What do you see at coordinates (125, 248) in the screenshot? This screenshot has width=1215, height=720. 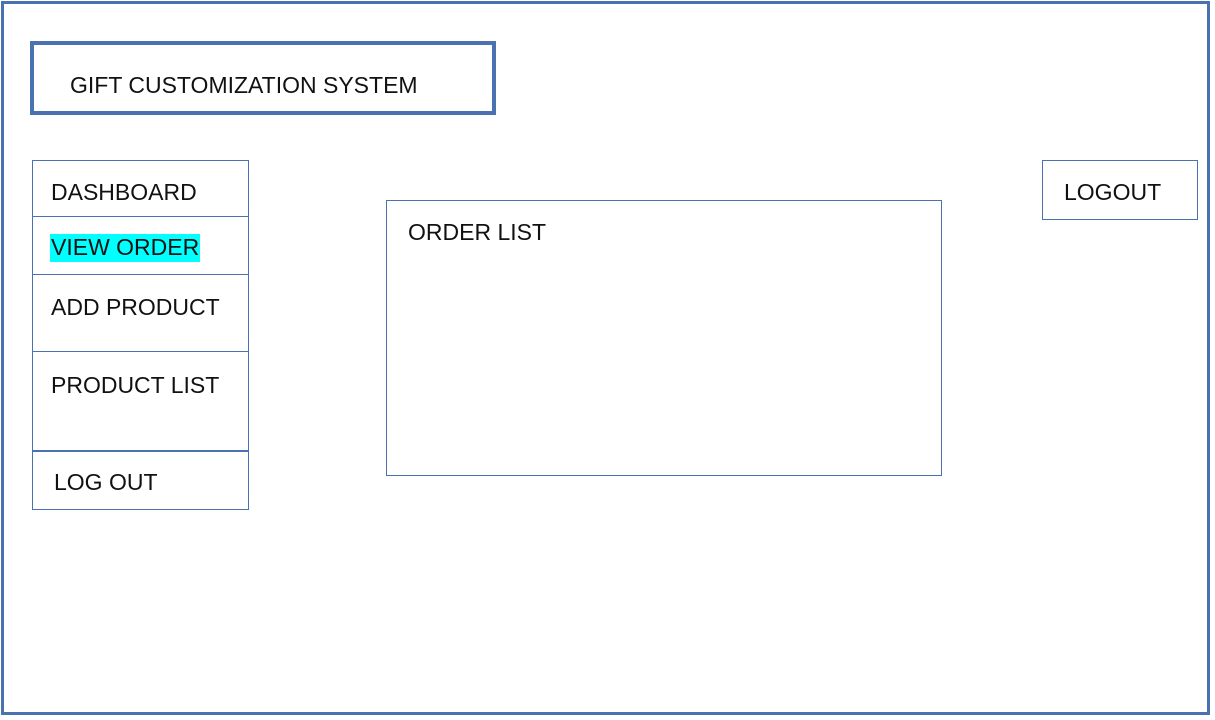 I see `sidebar-item-label: VIEW ORDER` at bounding box center [125, 248].